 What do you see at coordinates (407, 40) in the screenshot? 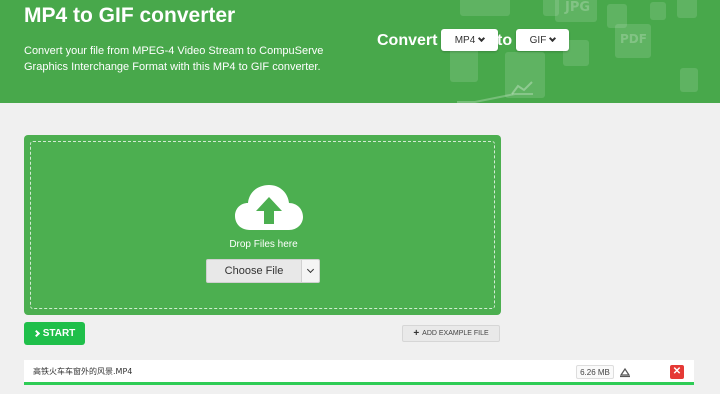
I see `convert-label: Convert` at bounding box center [407, 40].